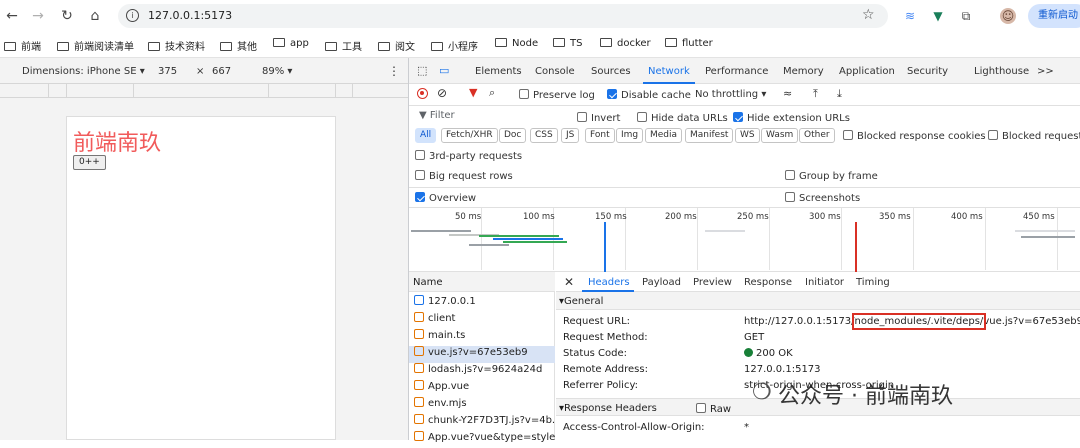  I want to click on type-filter-media: Media, so click(664, 135).